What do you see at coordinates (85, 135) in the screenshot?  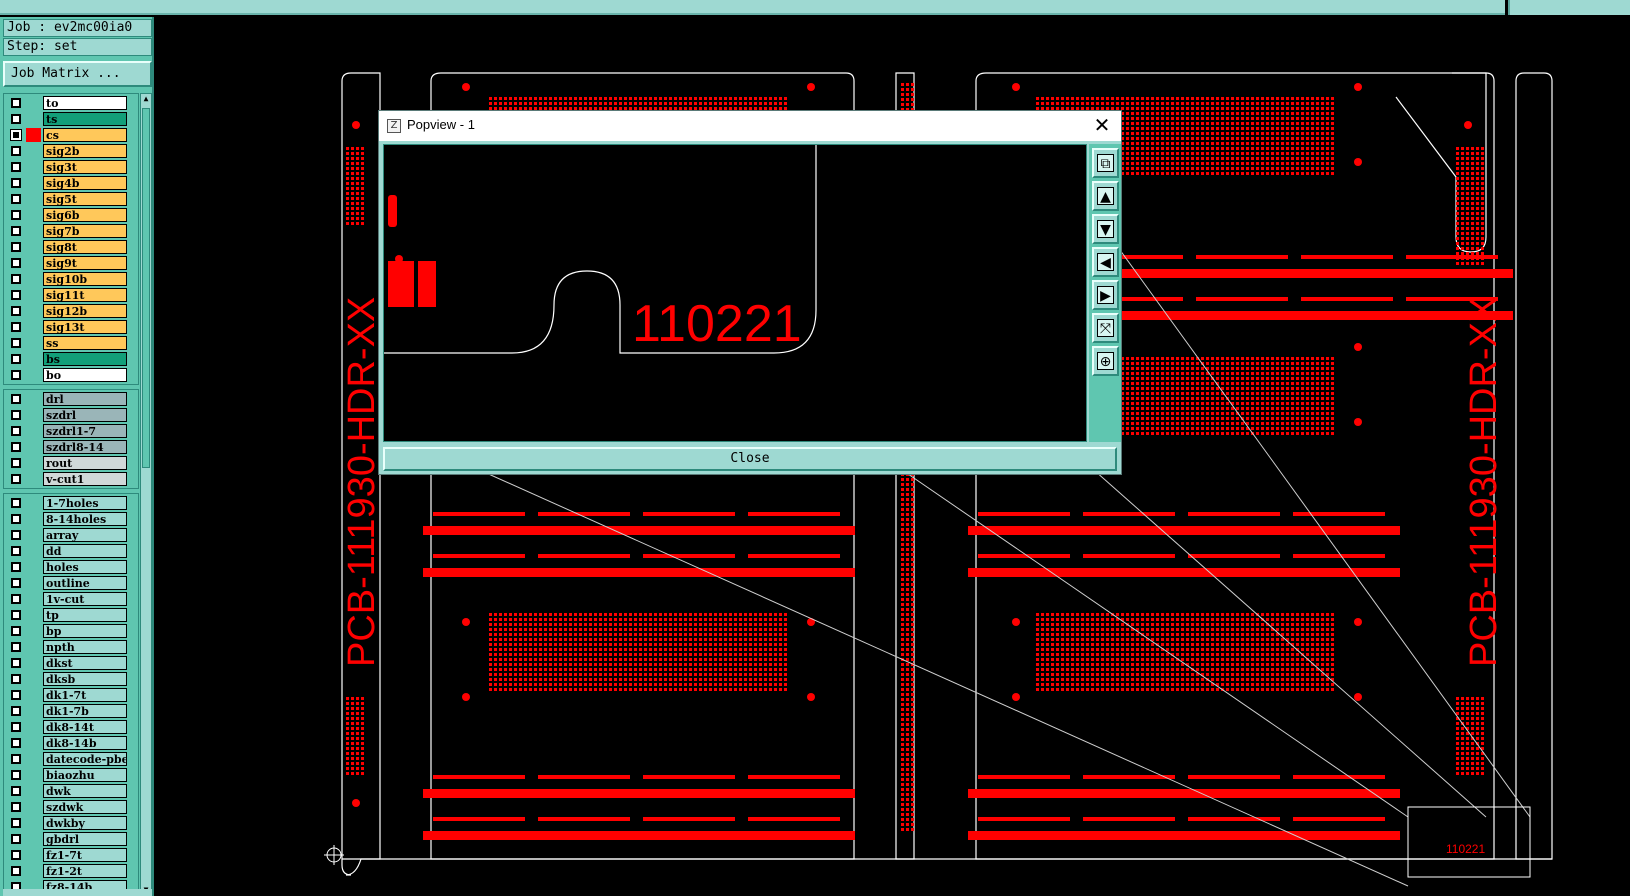 I see `layer-name: cs` at bounding box center [85, 135].